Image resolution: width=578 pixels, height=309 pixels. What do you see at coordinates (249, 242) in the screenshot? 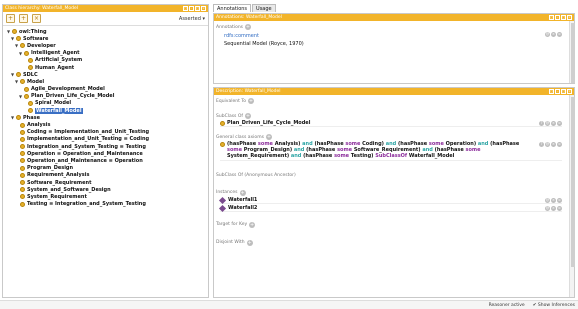
I see `add-disjoint-icon: +` at bounding box center [249, 242].